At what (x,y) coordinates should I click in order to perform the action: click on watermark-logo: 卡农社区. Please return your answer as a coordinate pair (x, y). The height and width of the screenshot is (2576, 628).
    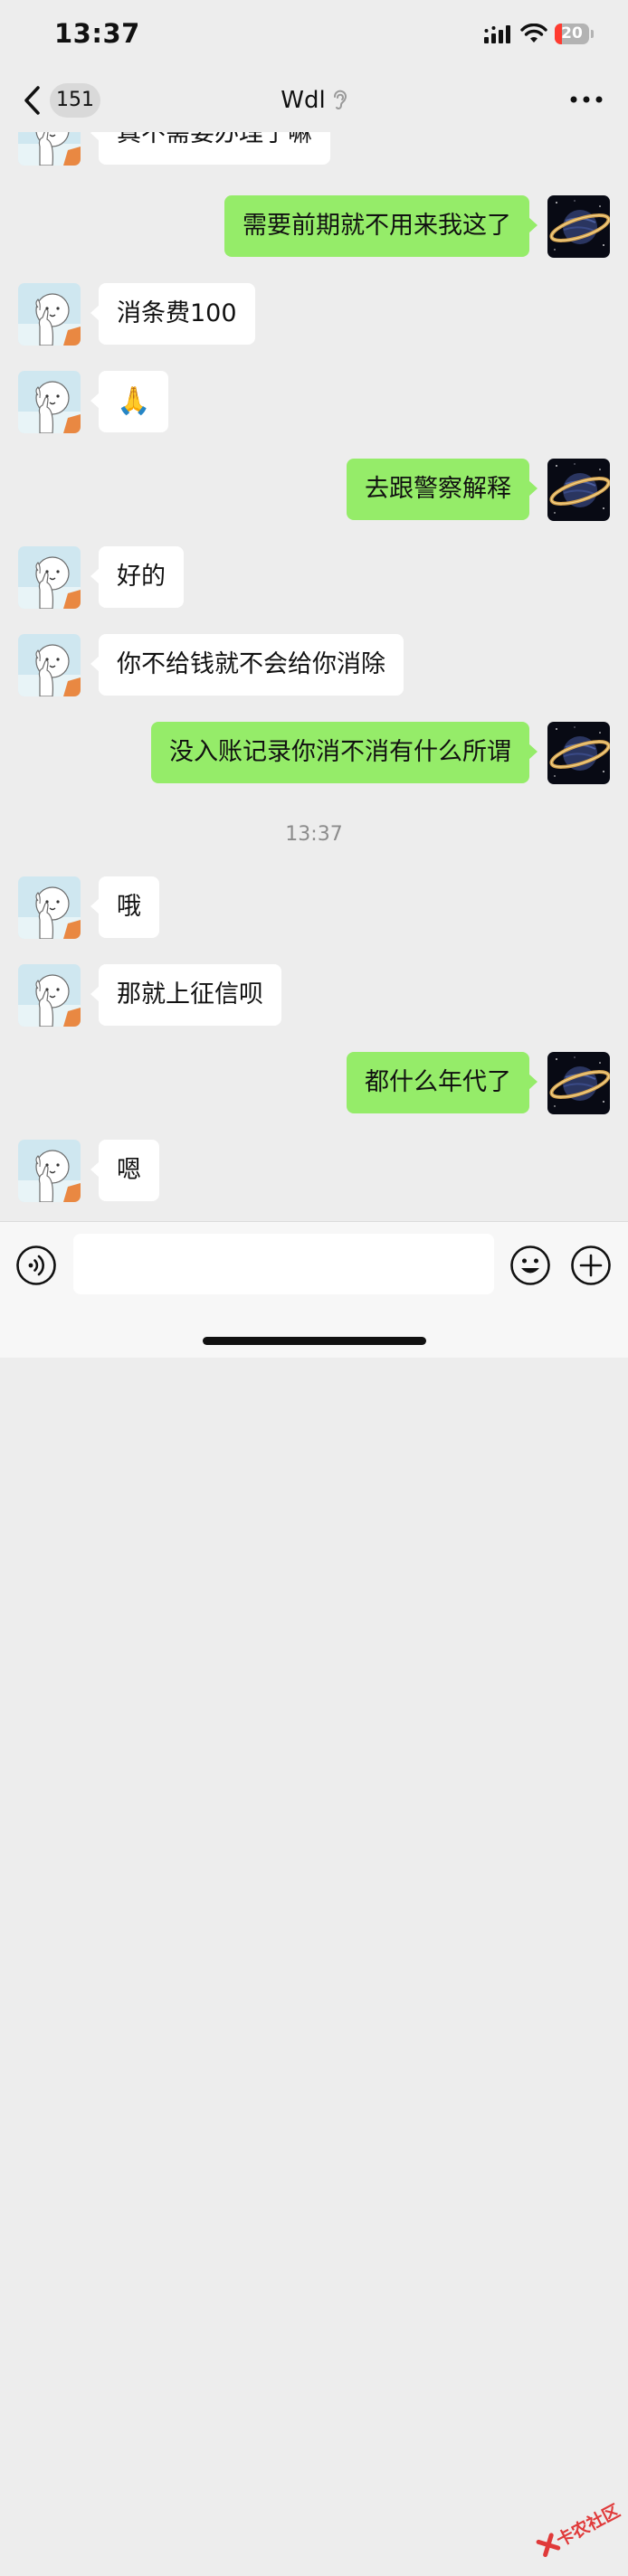
    Looking at the image, I should click on (578, 2532).